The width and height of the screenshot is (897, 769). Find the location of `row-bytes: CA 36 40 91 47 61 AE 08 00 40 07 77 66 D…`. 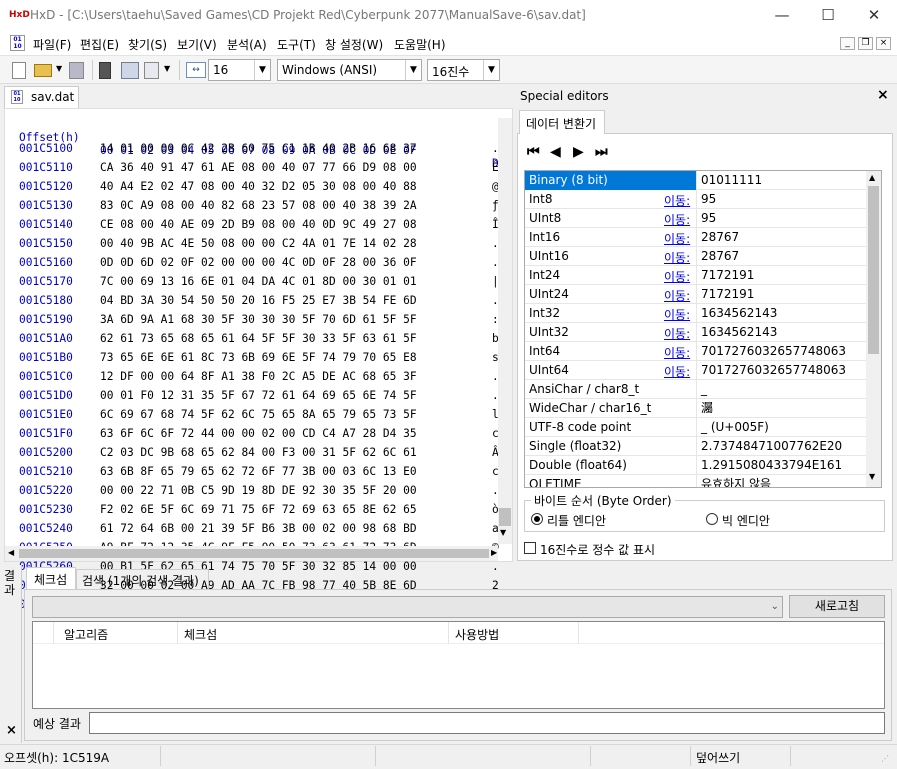

row-bytes: CA 36 40 91 47 61 AE 08 00 40 07 77 66 D… is located at coordinates (258, 167).